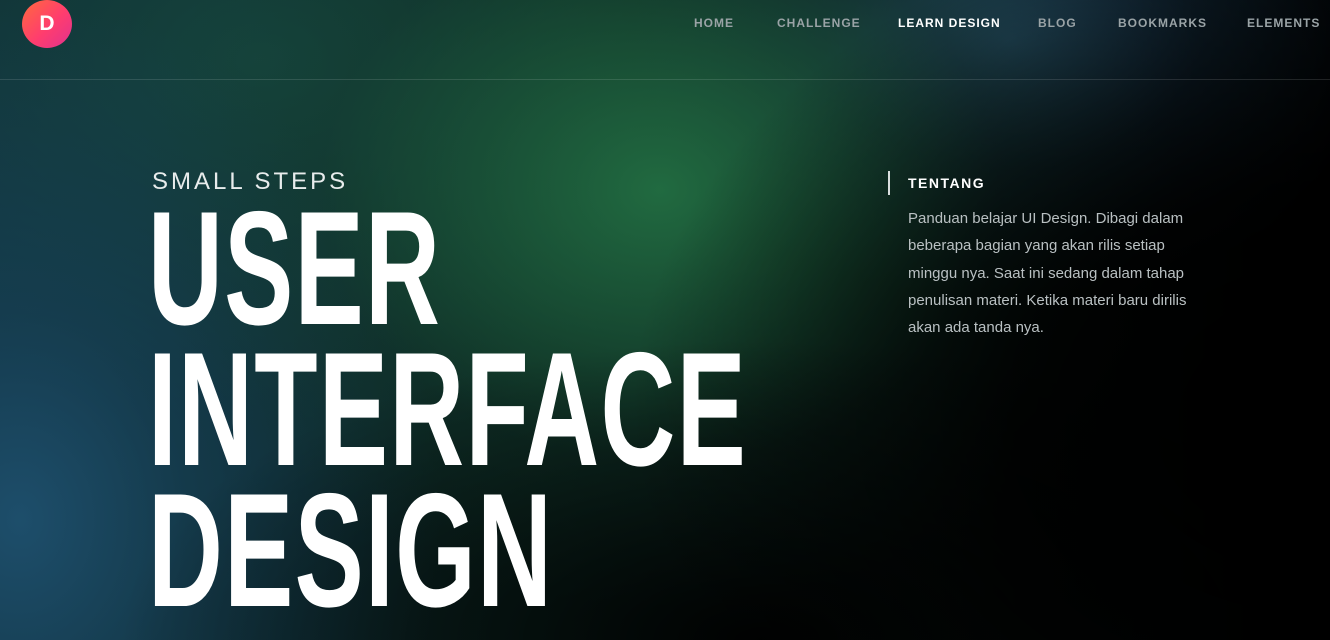 Image resolution: width=1330 pixels, height=640 pixels. Describe the element at coordinates (819, 23) in the screenshot. I see `nav-challenge: CHALLENGE` at that location.